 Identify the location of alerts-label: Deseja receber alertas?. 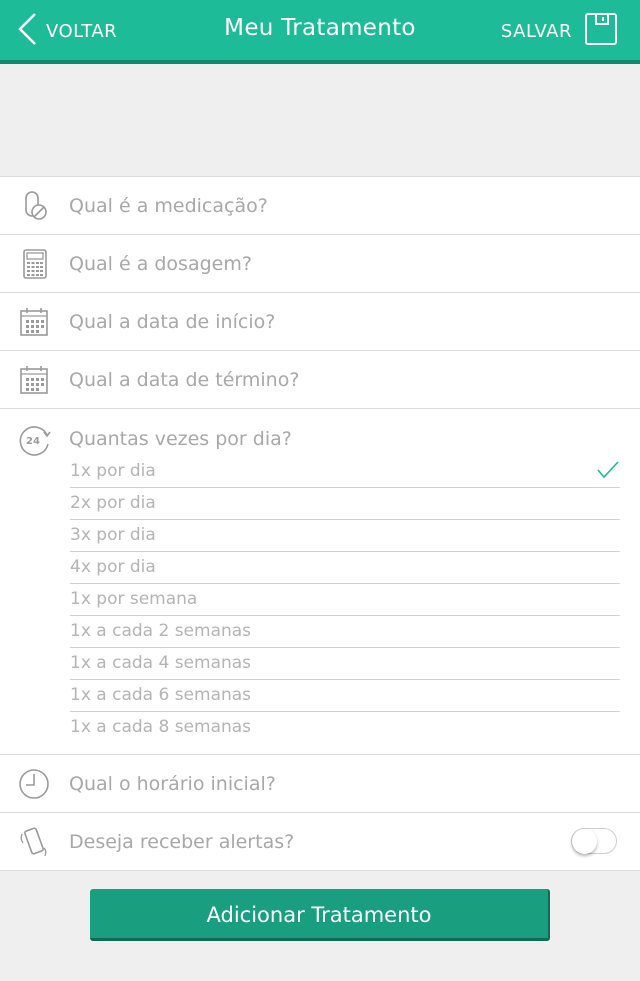
(182, 842).